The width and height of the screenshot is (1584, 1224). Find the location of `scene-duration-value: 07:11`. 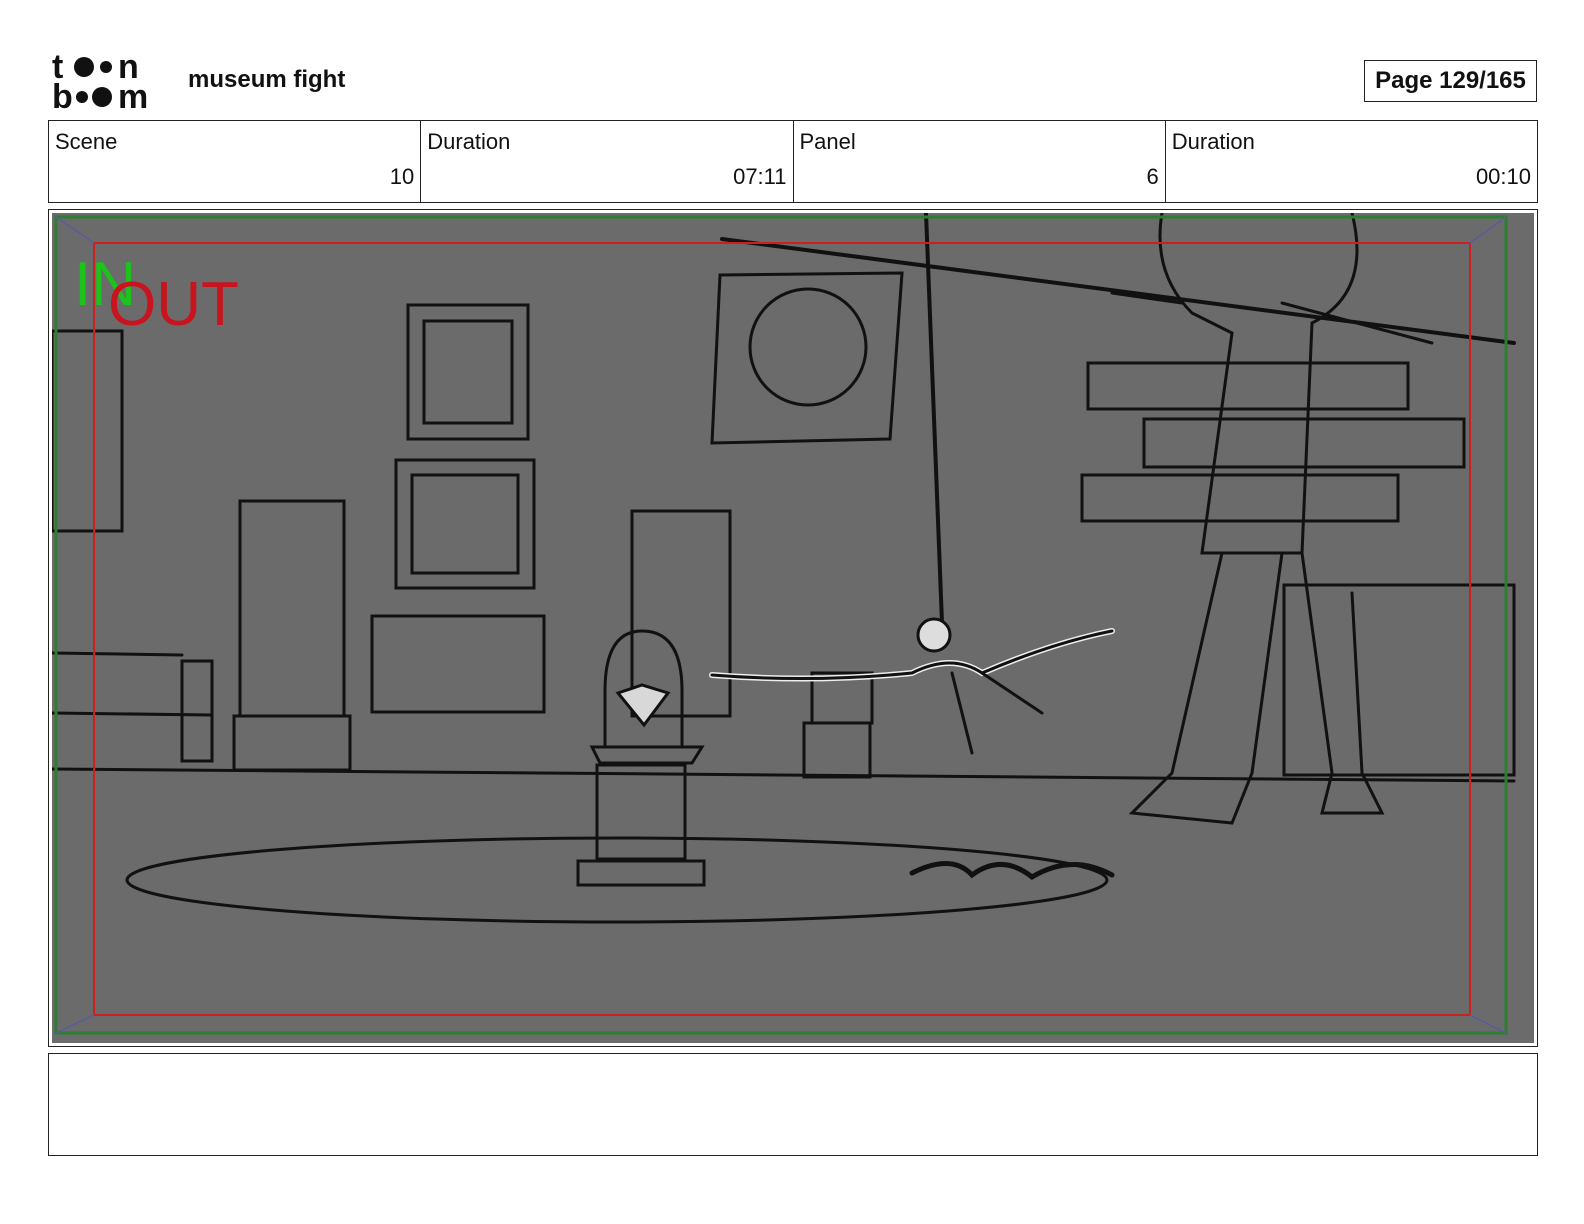

scene-duration-value: 07:11 is located at coordinates (760, 176).